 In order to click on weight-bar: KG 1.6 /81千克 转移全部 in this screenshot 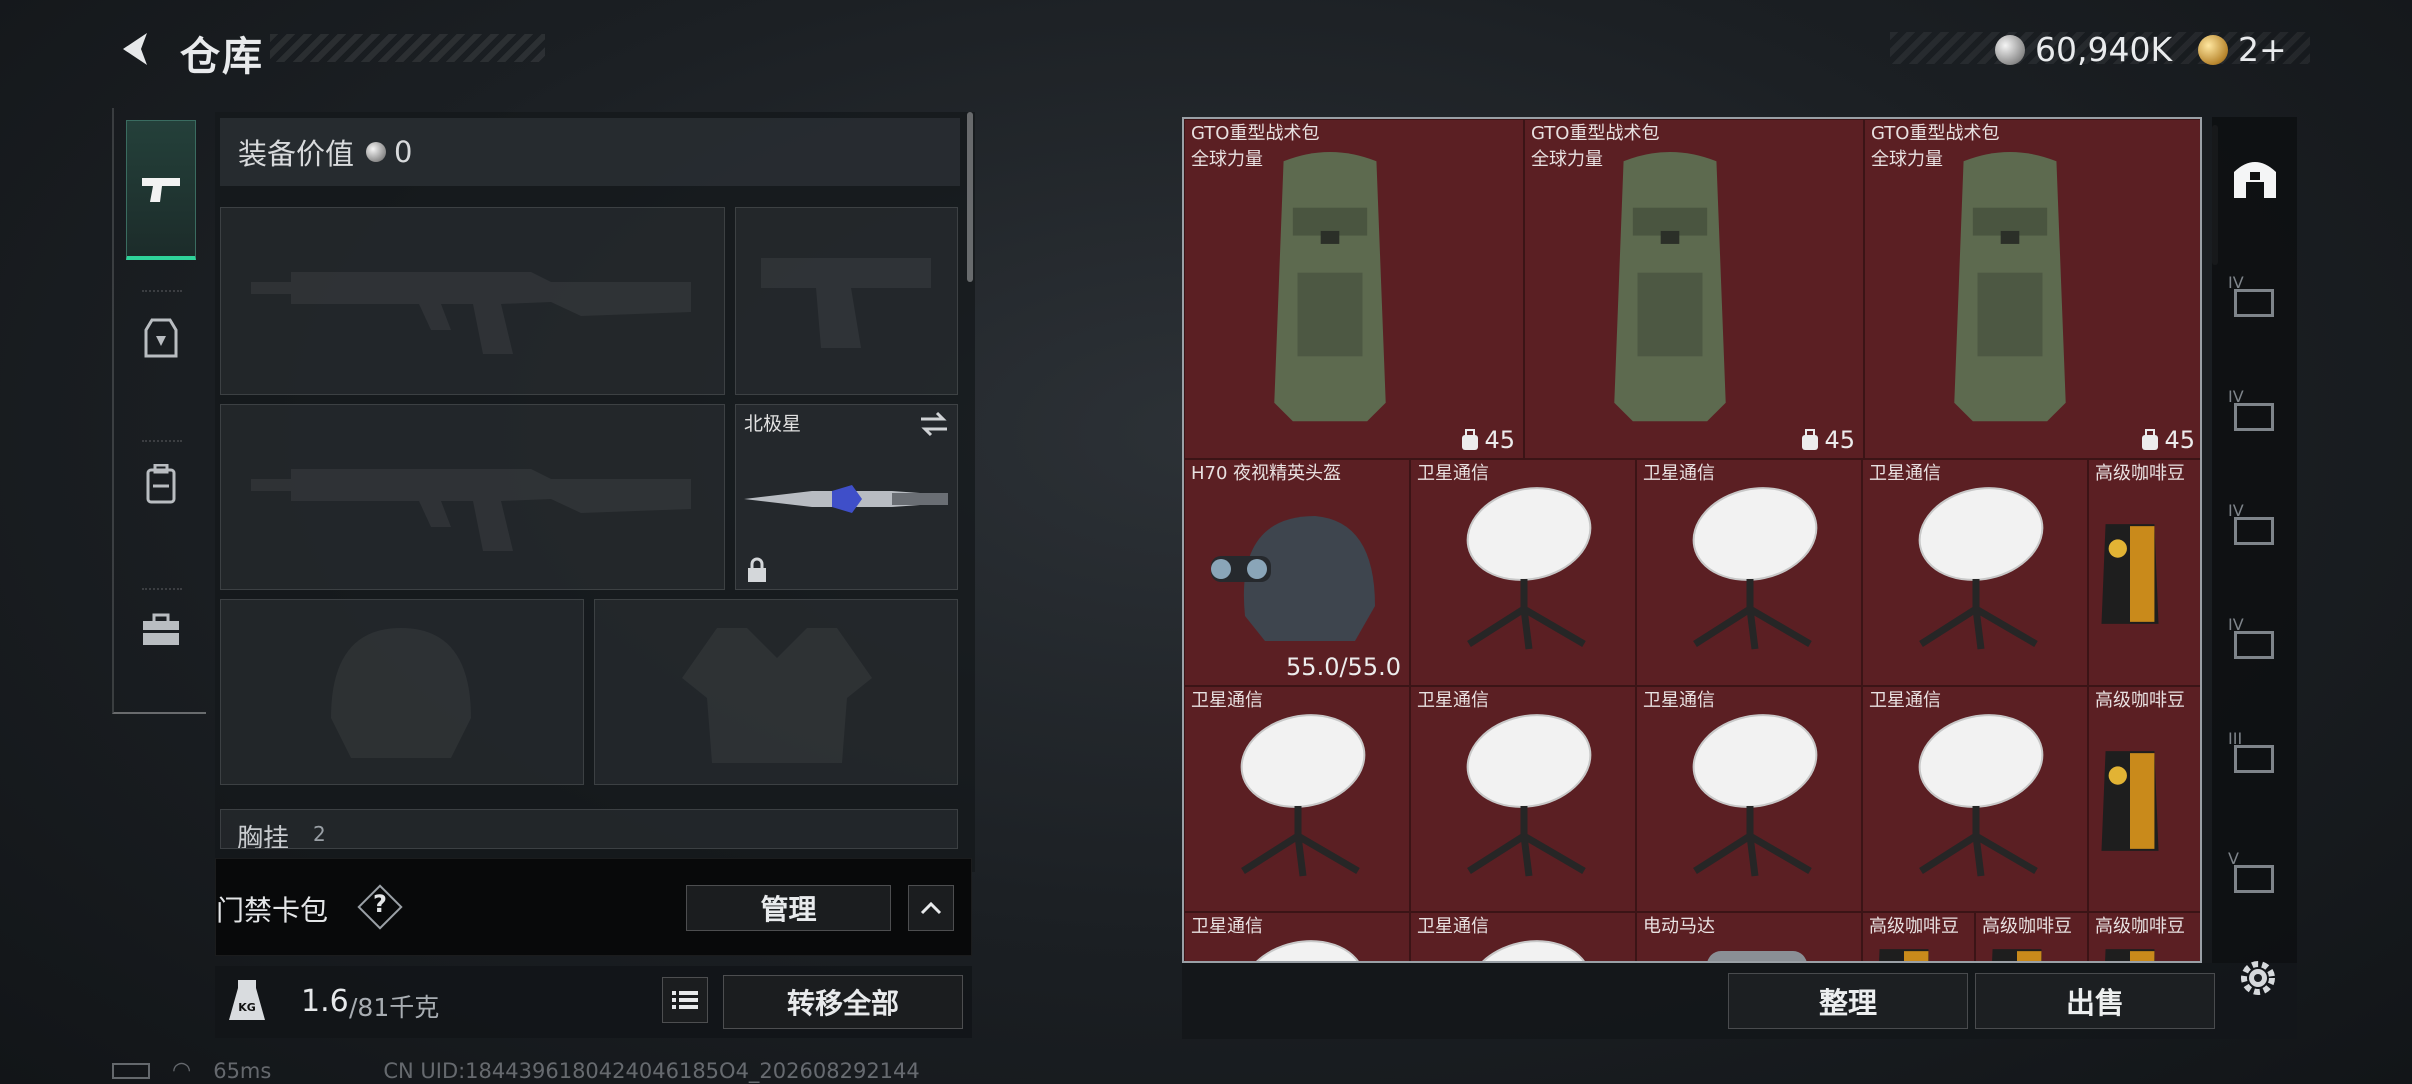, I will do `click(593, 1002)`.